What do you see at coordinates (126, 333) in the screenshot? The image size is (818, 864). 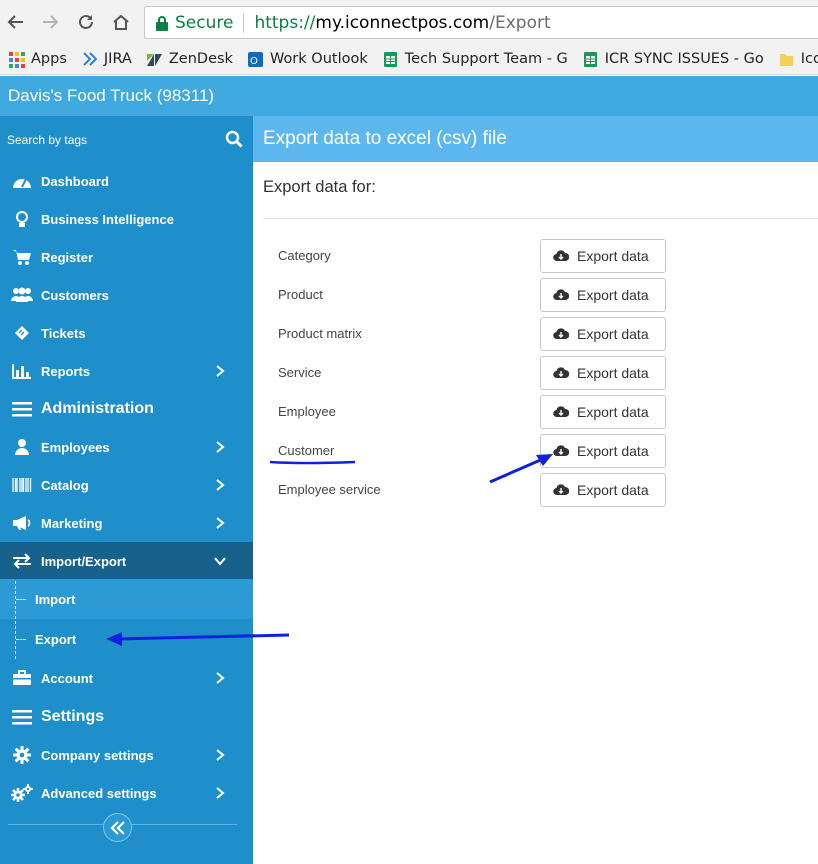 I see `sidebar-item-tickets: Tickets` at bounding box center [126, 333].